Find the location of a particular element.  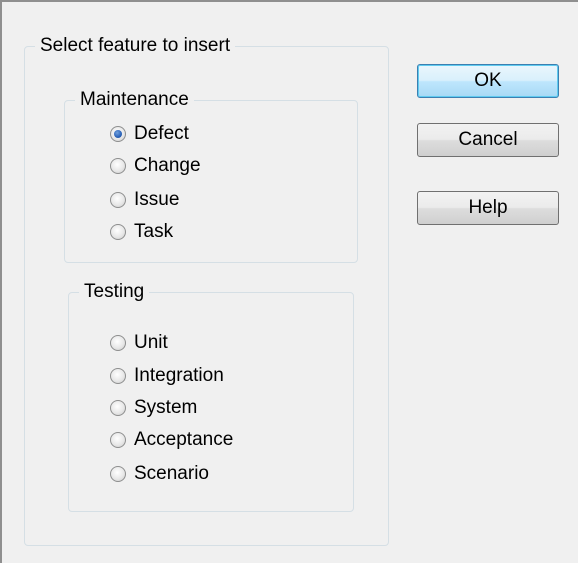

radio-task-icon is located at coordinates (118, 232).